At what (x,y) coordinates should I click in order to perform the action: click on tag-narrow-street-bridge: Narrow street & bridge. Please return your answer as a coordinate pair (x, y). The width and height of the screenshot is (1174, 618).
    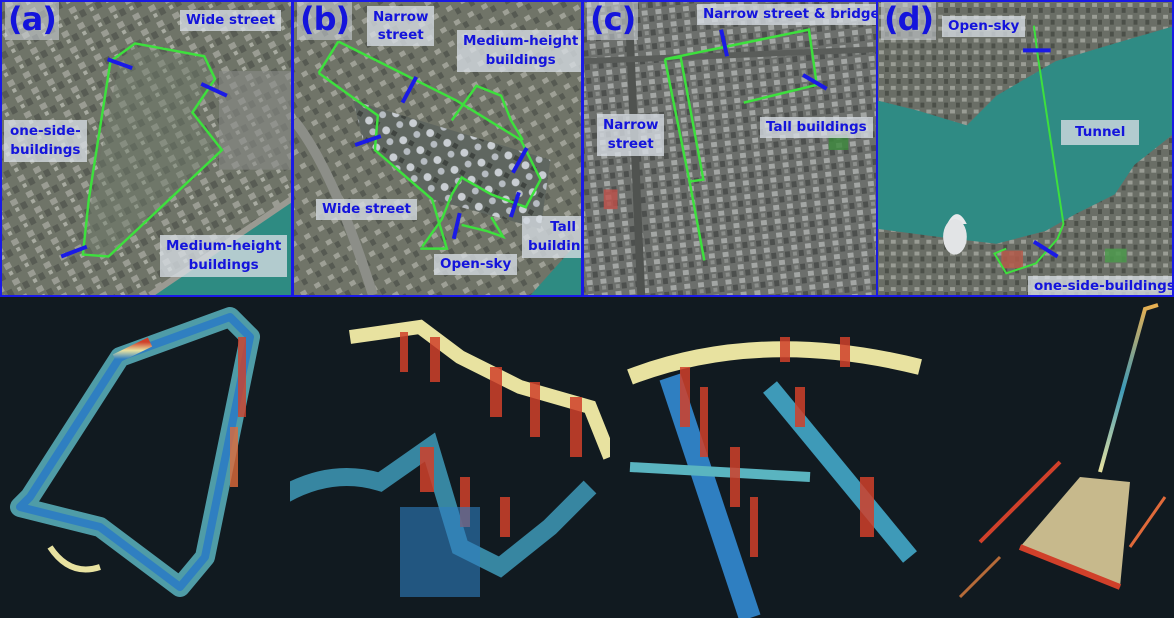
    Looking at the image, I should click on (786, 14).